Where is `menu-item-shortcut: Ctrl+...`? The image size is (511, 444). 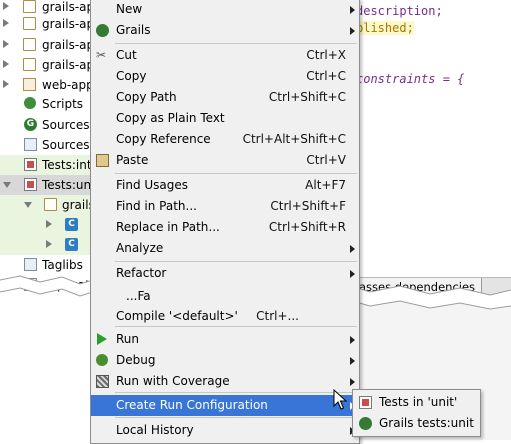
menu-item-shortcut: Ctrl+... is located at coordinates (277, 316).